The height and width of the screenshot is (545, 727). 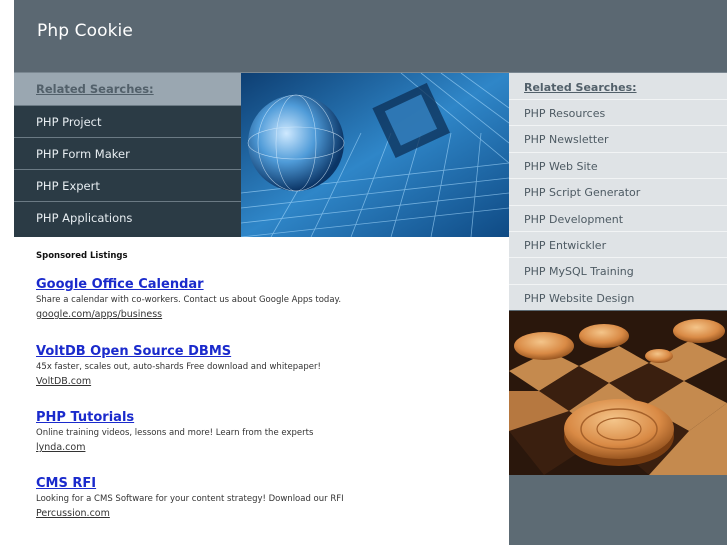 I want to click on listing-url-link: lynda.com, so click(x=266, y=447).